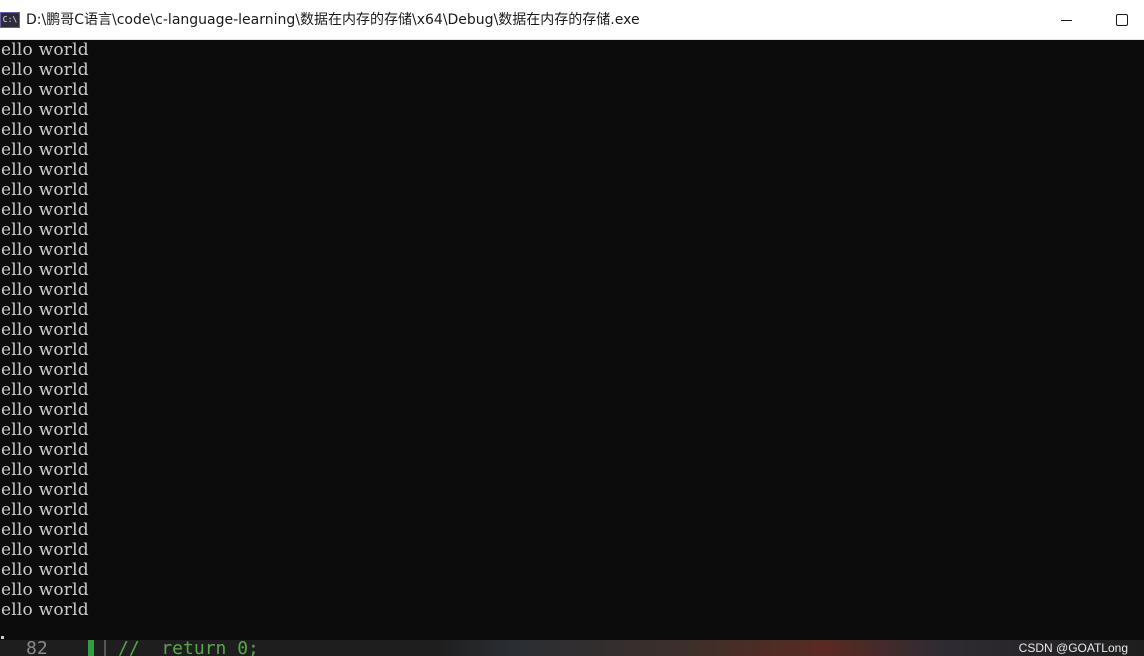  Describe the element at coordinates (1122, 20) in the screenshot. I see `maximize-icon` at that location.